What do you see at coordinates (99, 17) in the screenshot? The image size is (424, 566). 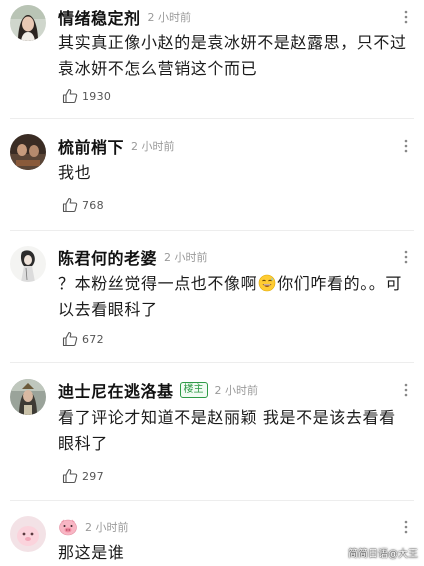 I see `username: 情绪稳定剂` at bounding box center [99, 17].